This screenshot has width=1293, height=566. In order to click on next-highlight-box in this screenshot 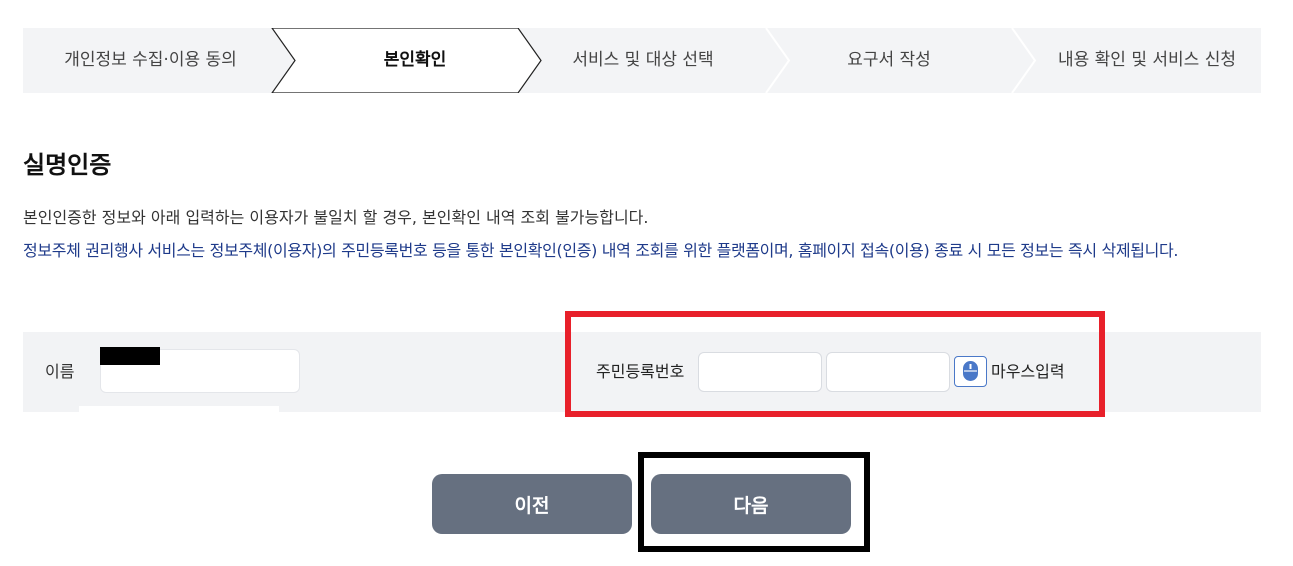, I will do `click(754, 502)`.